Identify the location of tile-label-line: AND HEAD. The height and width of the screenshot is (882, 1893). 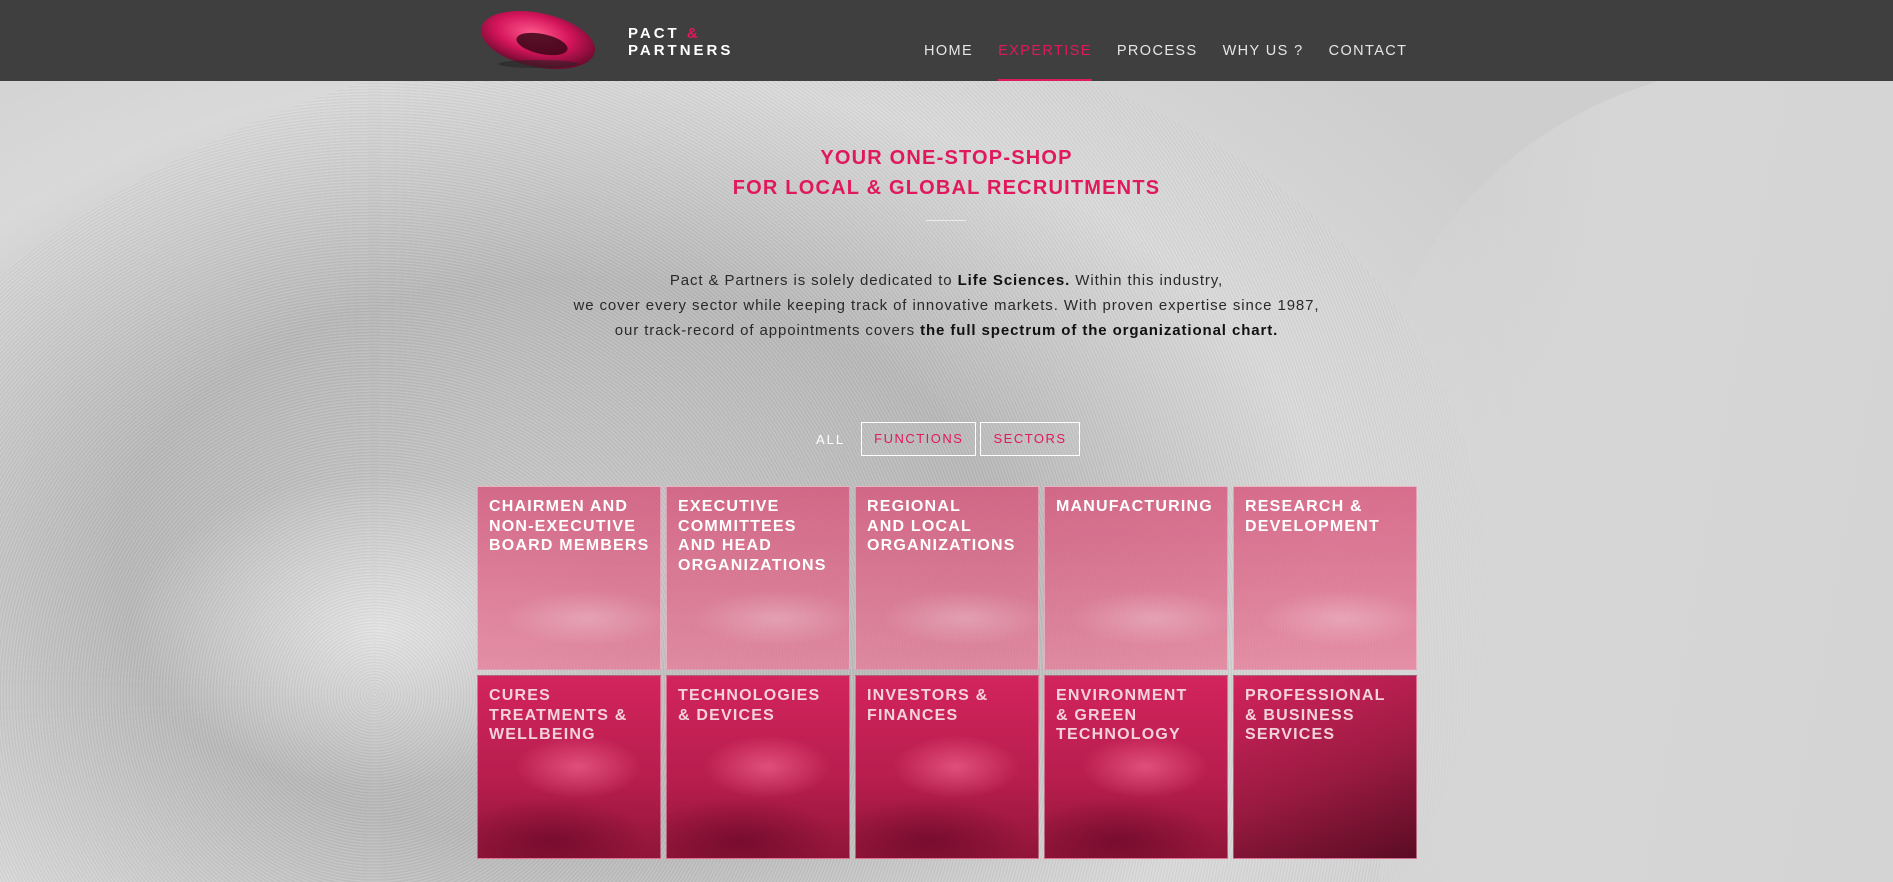
(725, 545).